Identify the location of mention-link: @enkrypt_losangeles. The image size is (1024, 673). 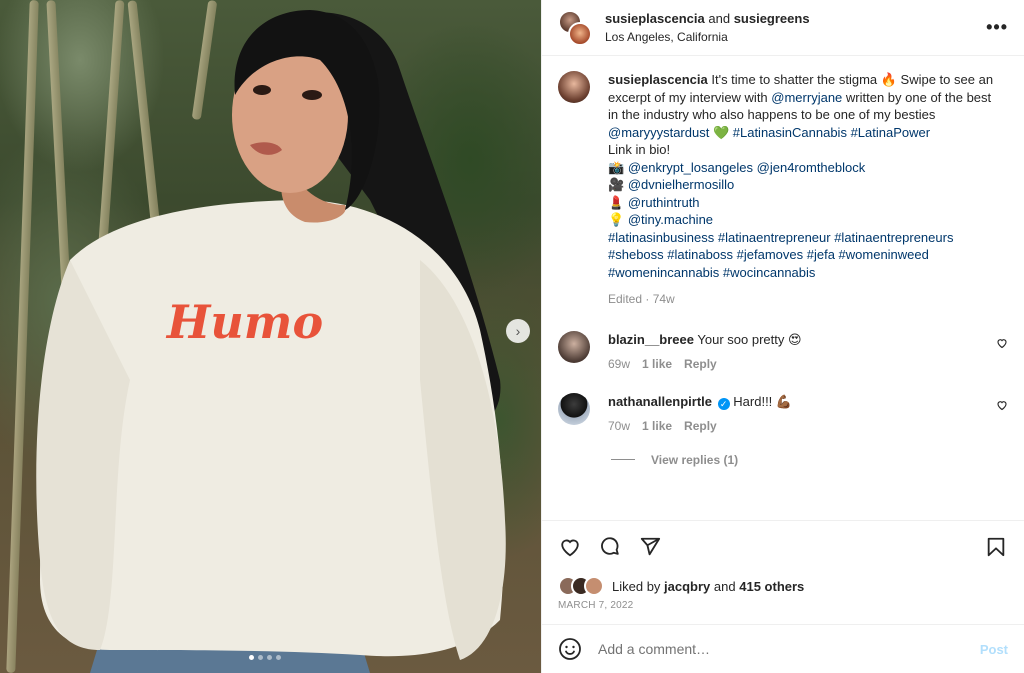
(690, 167).